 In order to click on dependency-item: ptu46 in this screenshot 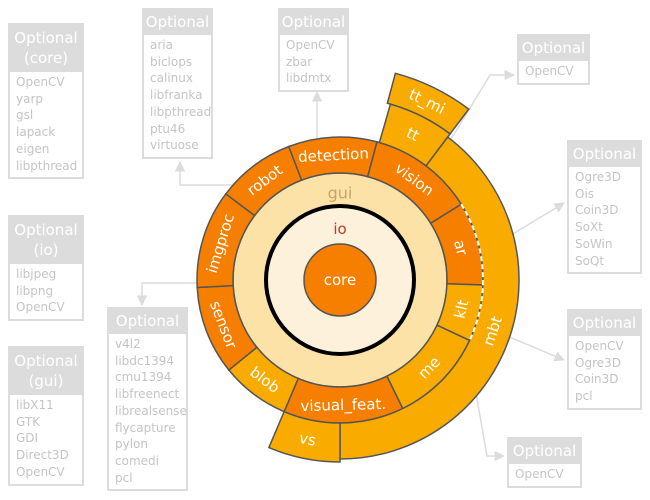, I will do `click(168, 128)`.